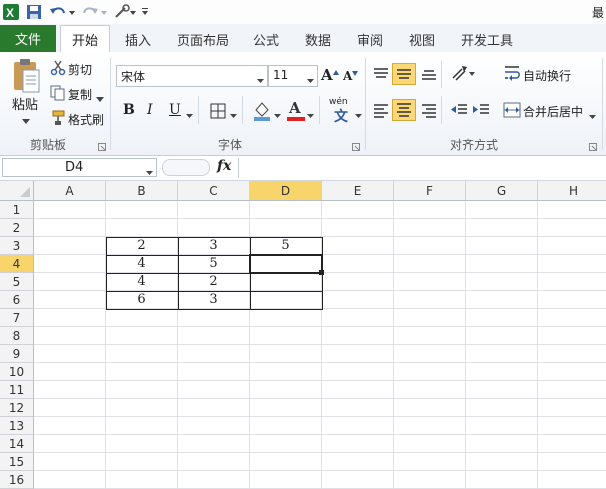  What do you see at coordinates (142, 336) in the screenshot?
I see `cell-b8` at bounding box center [142, 336].